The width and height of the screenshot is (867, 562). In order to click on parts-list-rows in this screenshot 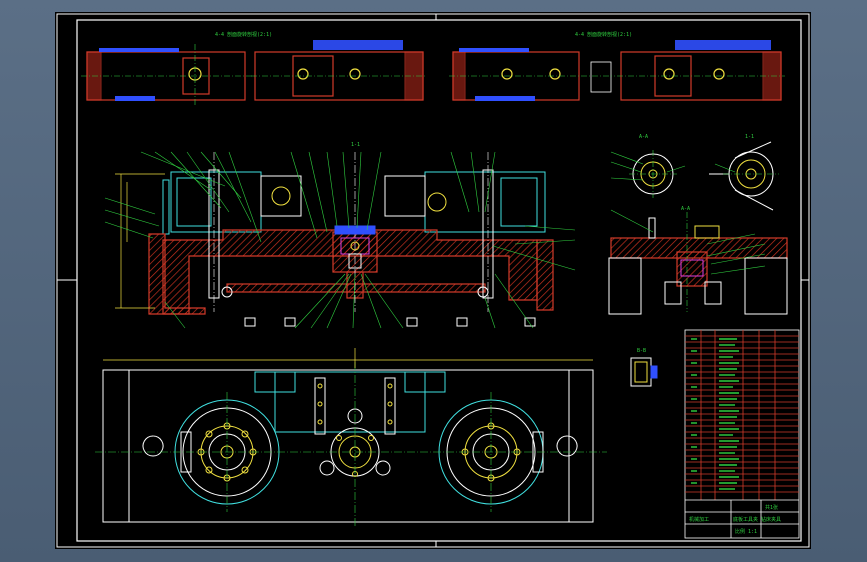, I will do `click(742, 418)`.